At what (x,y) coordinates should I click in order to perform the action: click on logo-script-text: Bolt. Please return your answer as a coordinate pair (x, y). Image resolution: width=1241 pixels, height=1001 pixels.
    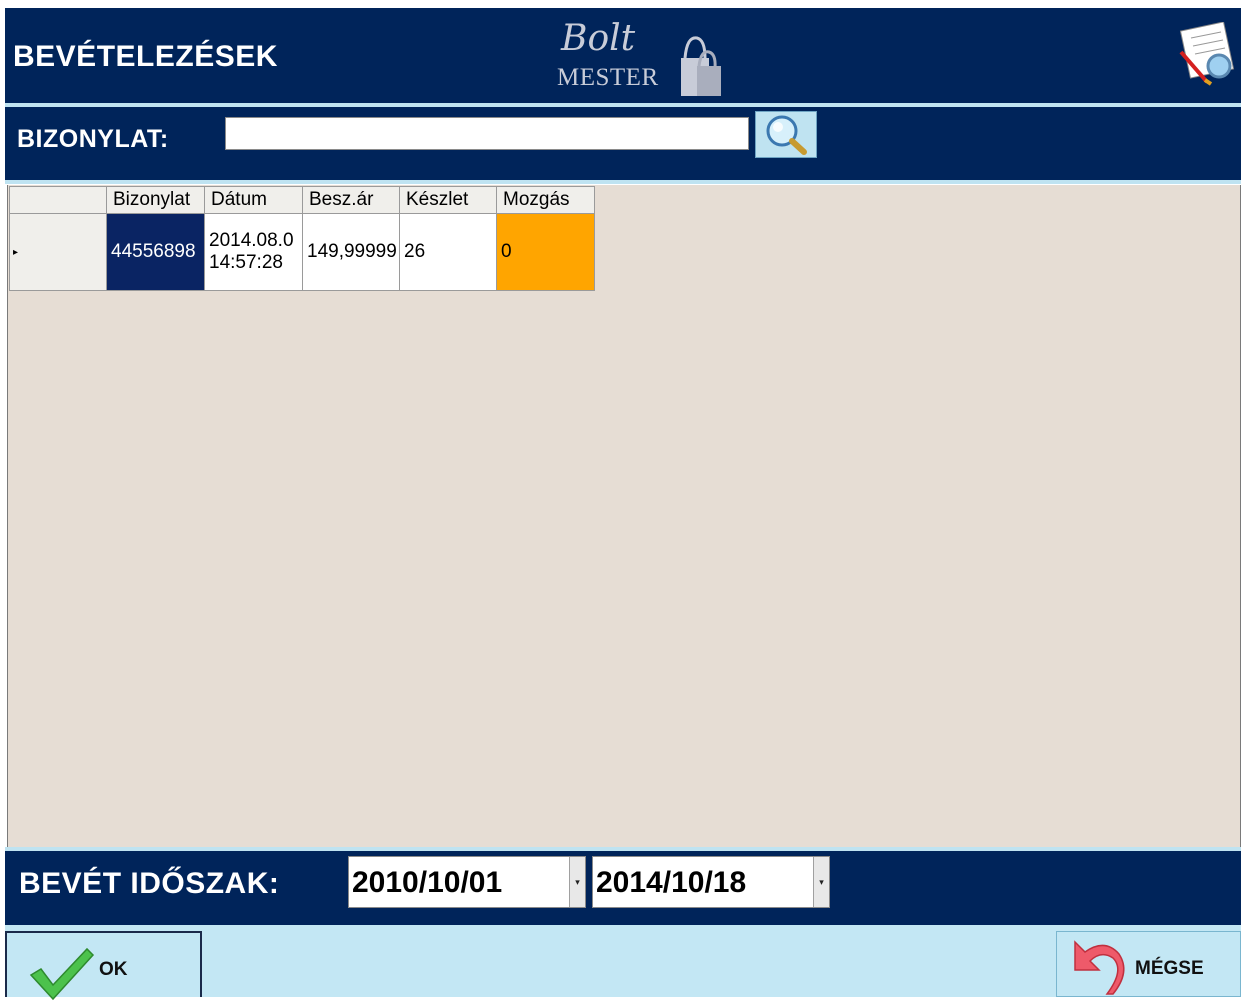
    Looking at the image, I should click on (598, 38).